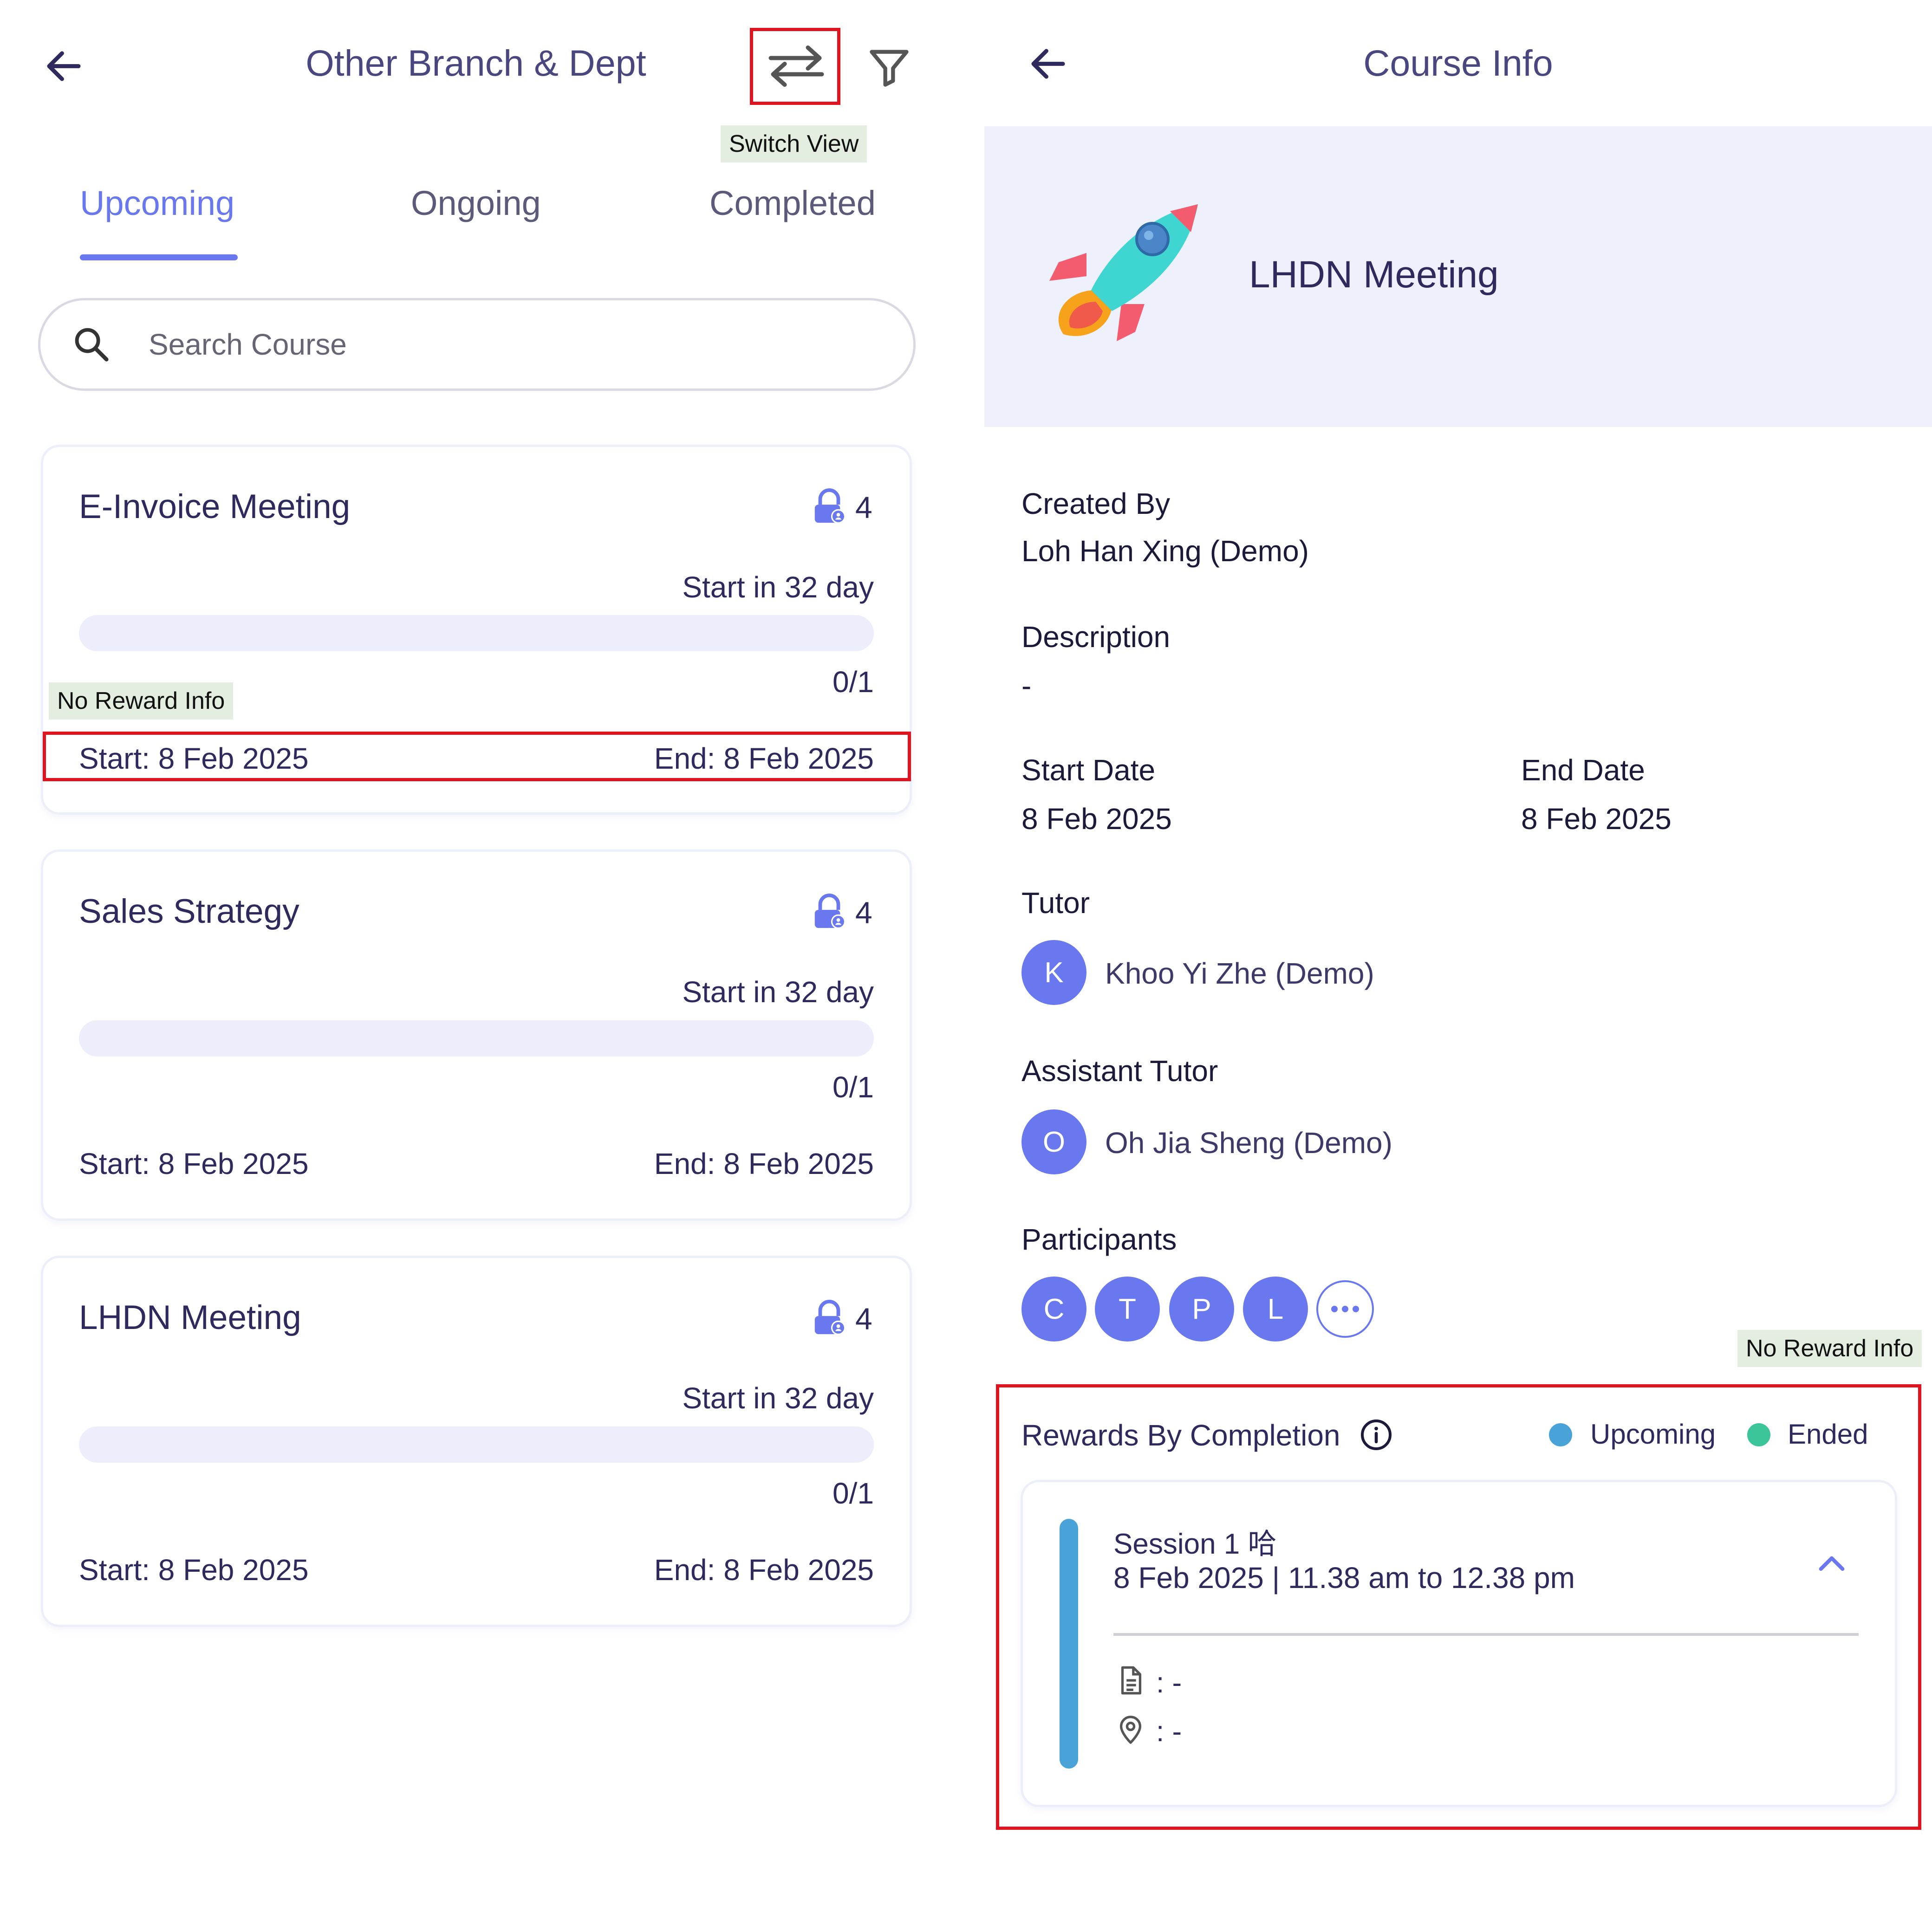 The height and width of the screenshot is (1925, 1932). Describe the element at coordinates (1088, 770) in the screenshot. I see `start-date-label: Start Date` at that location.